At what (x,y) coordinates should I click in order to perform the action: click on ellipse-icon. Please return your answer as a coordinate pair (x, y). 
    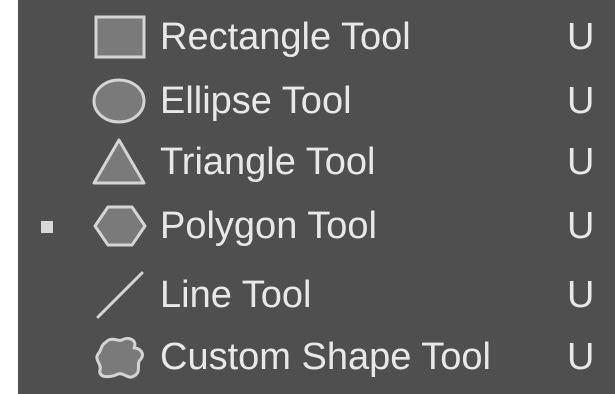
    Looking at the image, I should click on (122, 101).